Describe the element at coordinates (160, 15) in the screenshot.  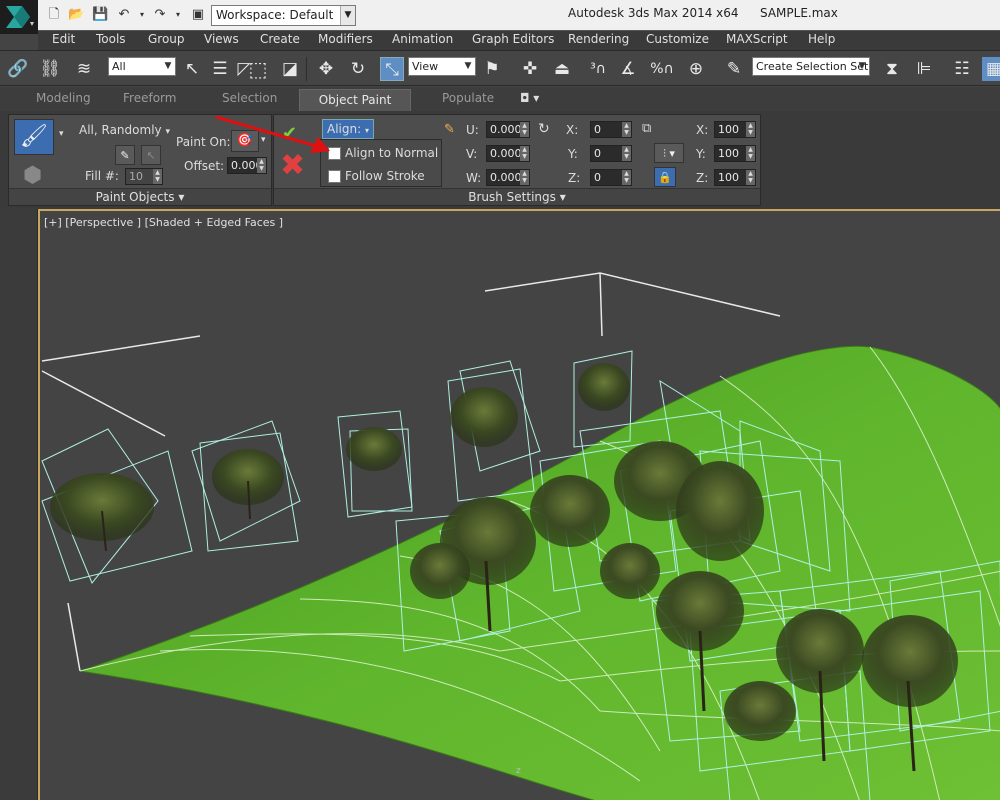
I see `redo-icon: ↷` at that location.